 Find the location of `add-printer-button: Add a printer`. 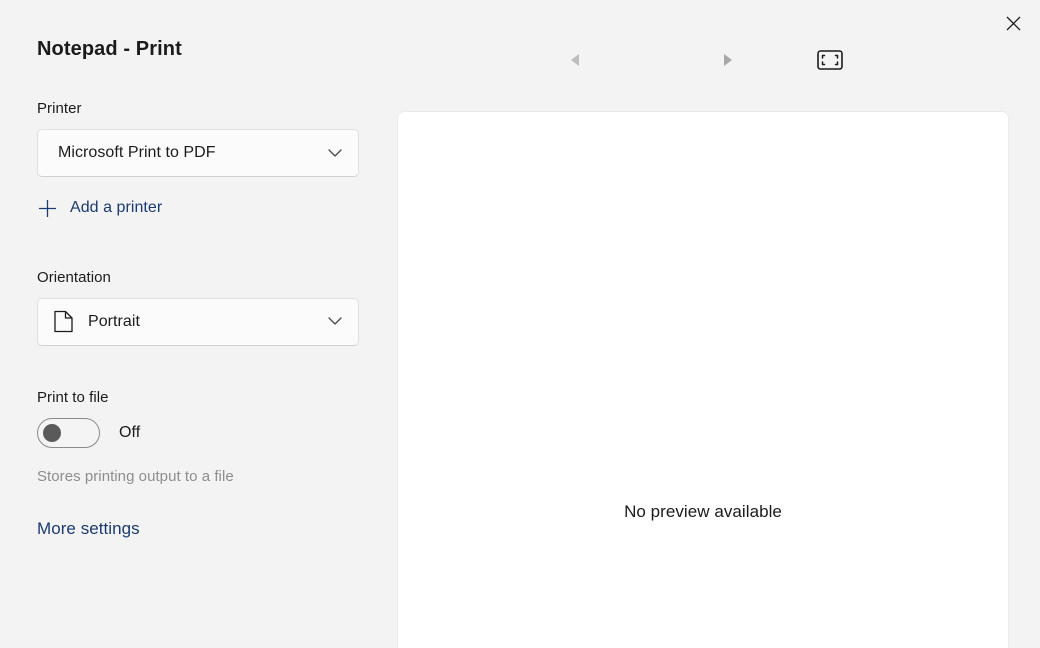

add-printer-button: Add a printer is located at coordinates (99, 208).